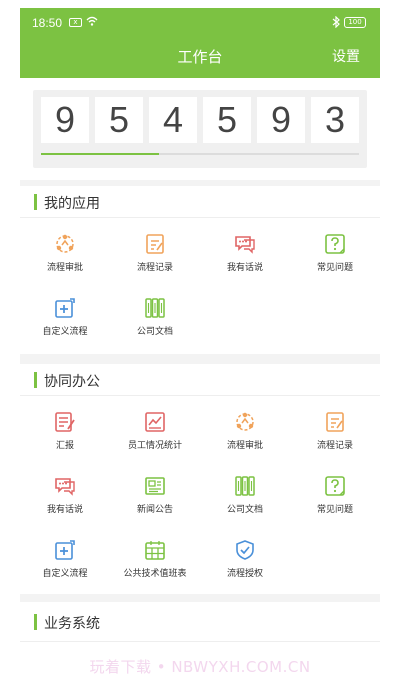 The image size is (400, 692). Describe the element at coordinates (155, 422) in the screenshot. I see `statistics-chart-icon` at that location.